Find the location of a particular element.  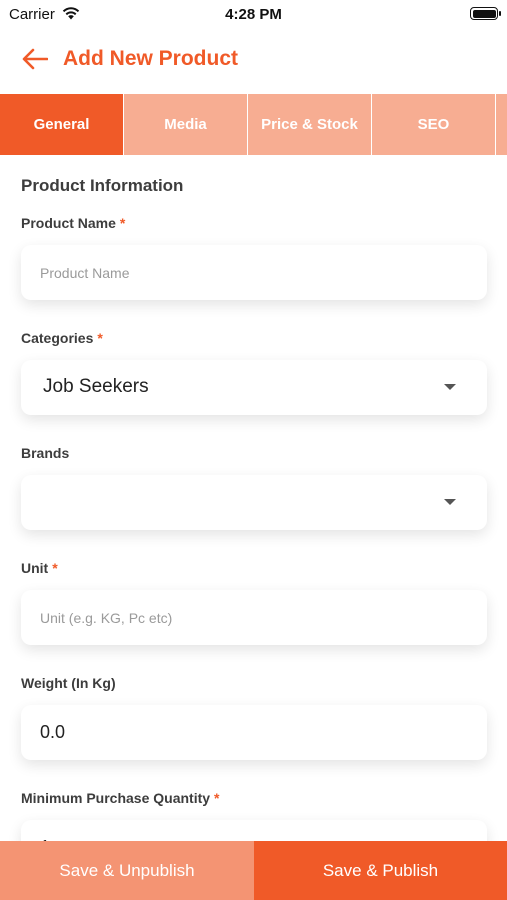

section-title: Product Information is located at coordinates (102, 185).